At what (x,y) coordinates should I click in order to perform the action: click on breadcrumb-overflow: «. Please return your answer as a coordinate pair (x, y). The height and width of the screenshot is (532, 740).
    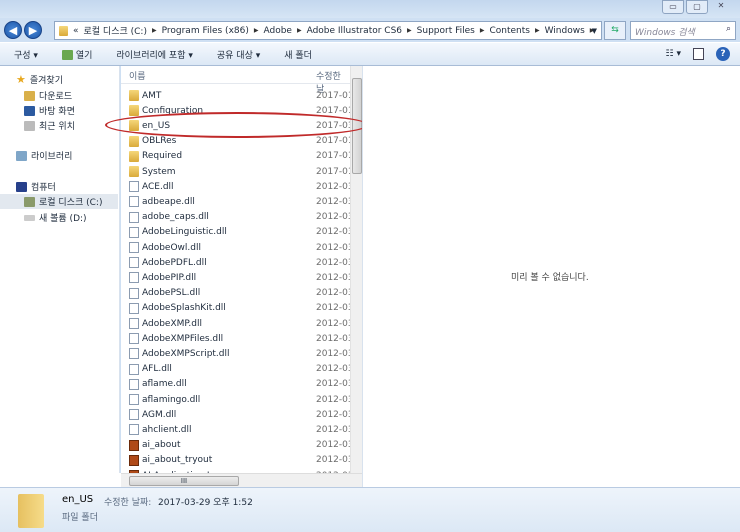
    Looking at the image, I should click on (76, 31).